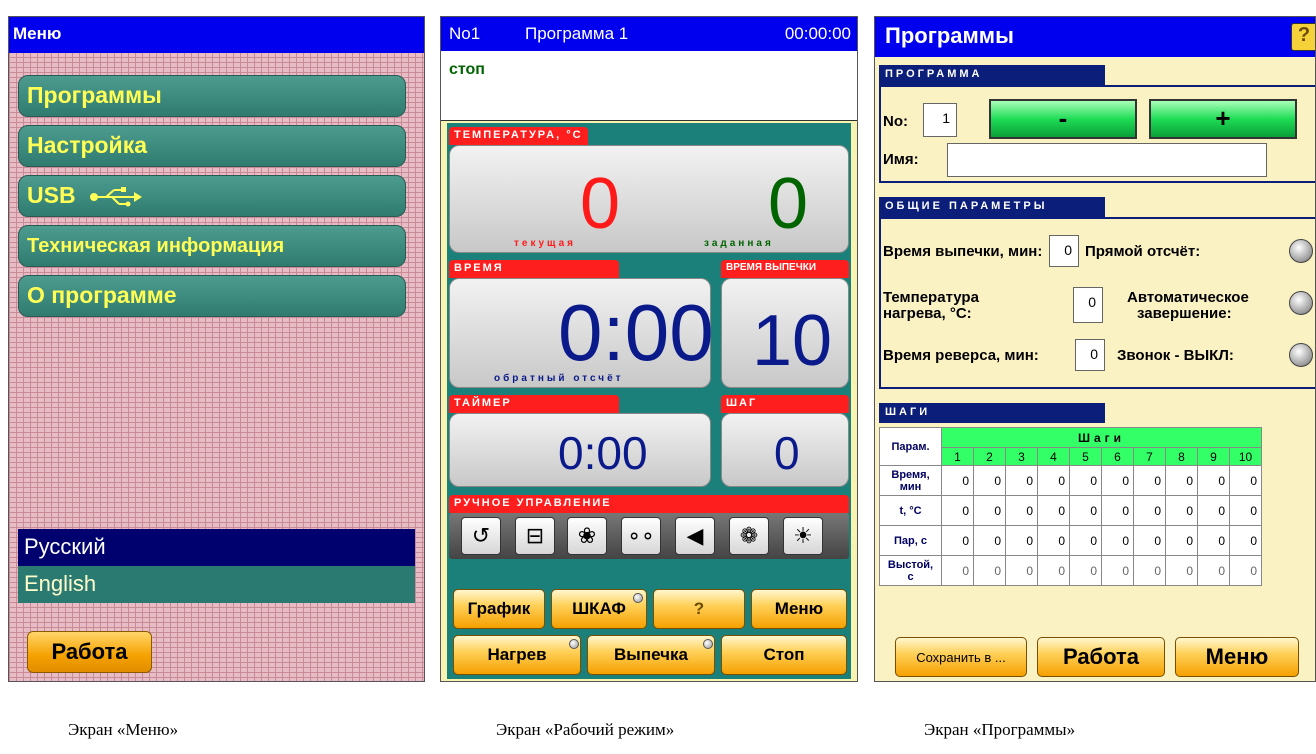 This screenshot has width=1316, height=754. Describe the element at coordinates (1101, 657) in the screenshot. I see `work-button-programs: Работа` at that location.